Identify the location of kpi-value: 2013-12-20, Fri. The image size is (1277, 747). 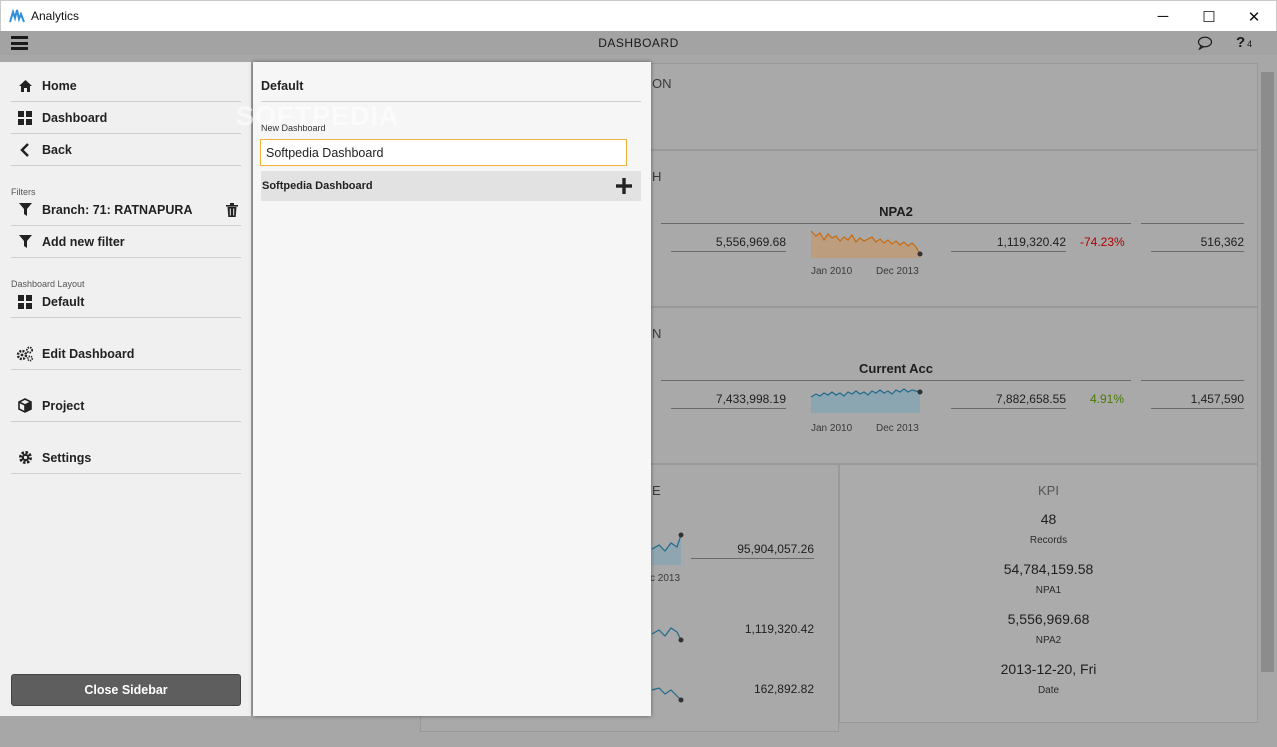
(1048, 669).